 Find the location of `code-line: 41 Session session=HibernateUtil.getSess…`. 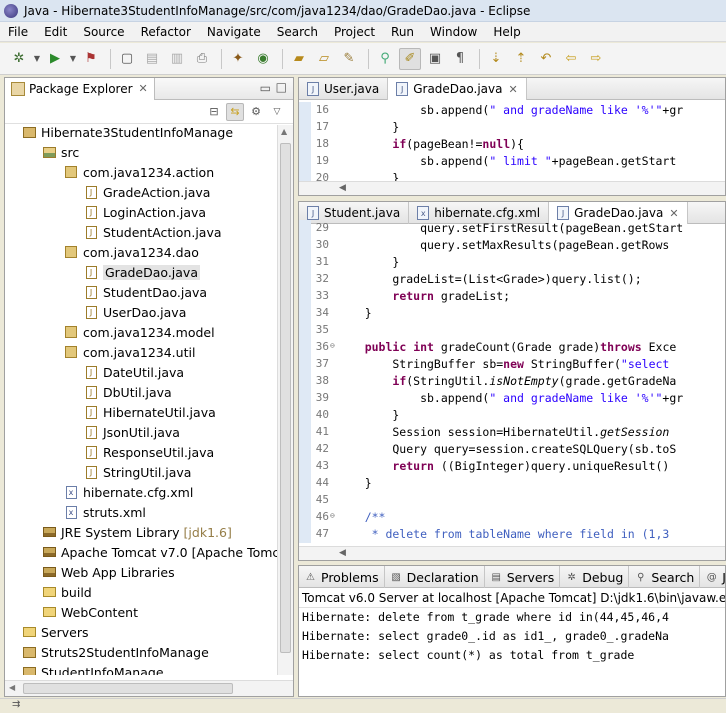

code-line: 41 Session session=HibernateUtil.getSess… is located at coordinates (512, 432).